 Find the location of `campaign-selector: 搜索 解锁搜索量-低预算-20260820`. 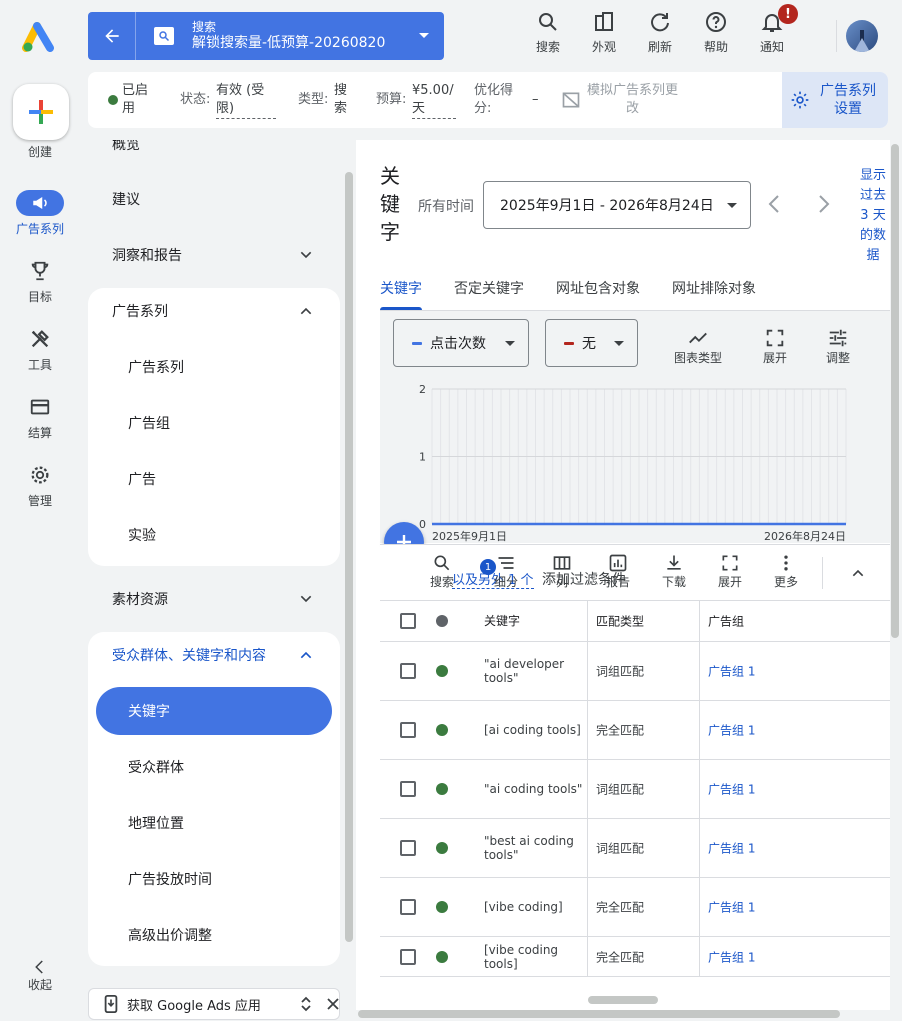

campaign-selector: 搜索 解锁搜索量-低预算-20260820 is located at coordinates (266, 36).